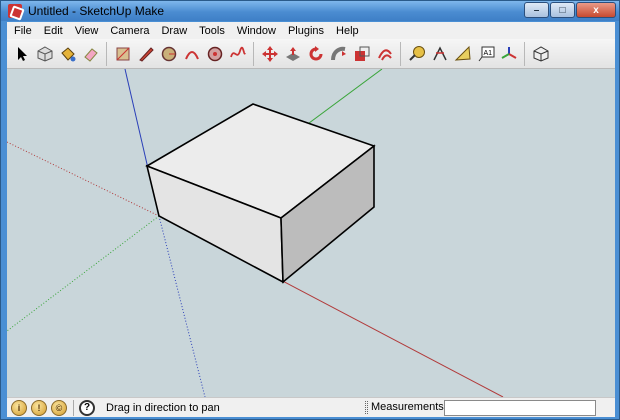 The image size is (620, 420). I want to click on window-title: Untitled - SketchUp Make, so click(96, 11).